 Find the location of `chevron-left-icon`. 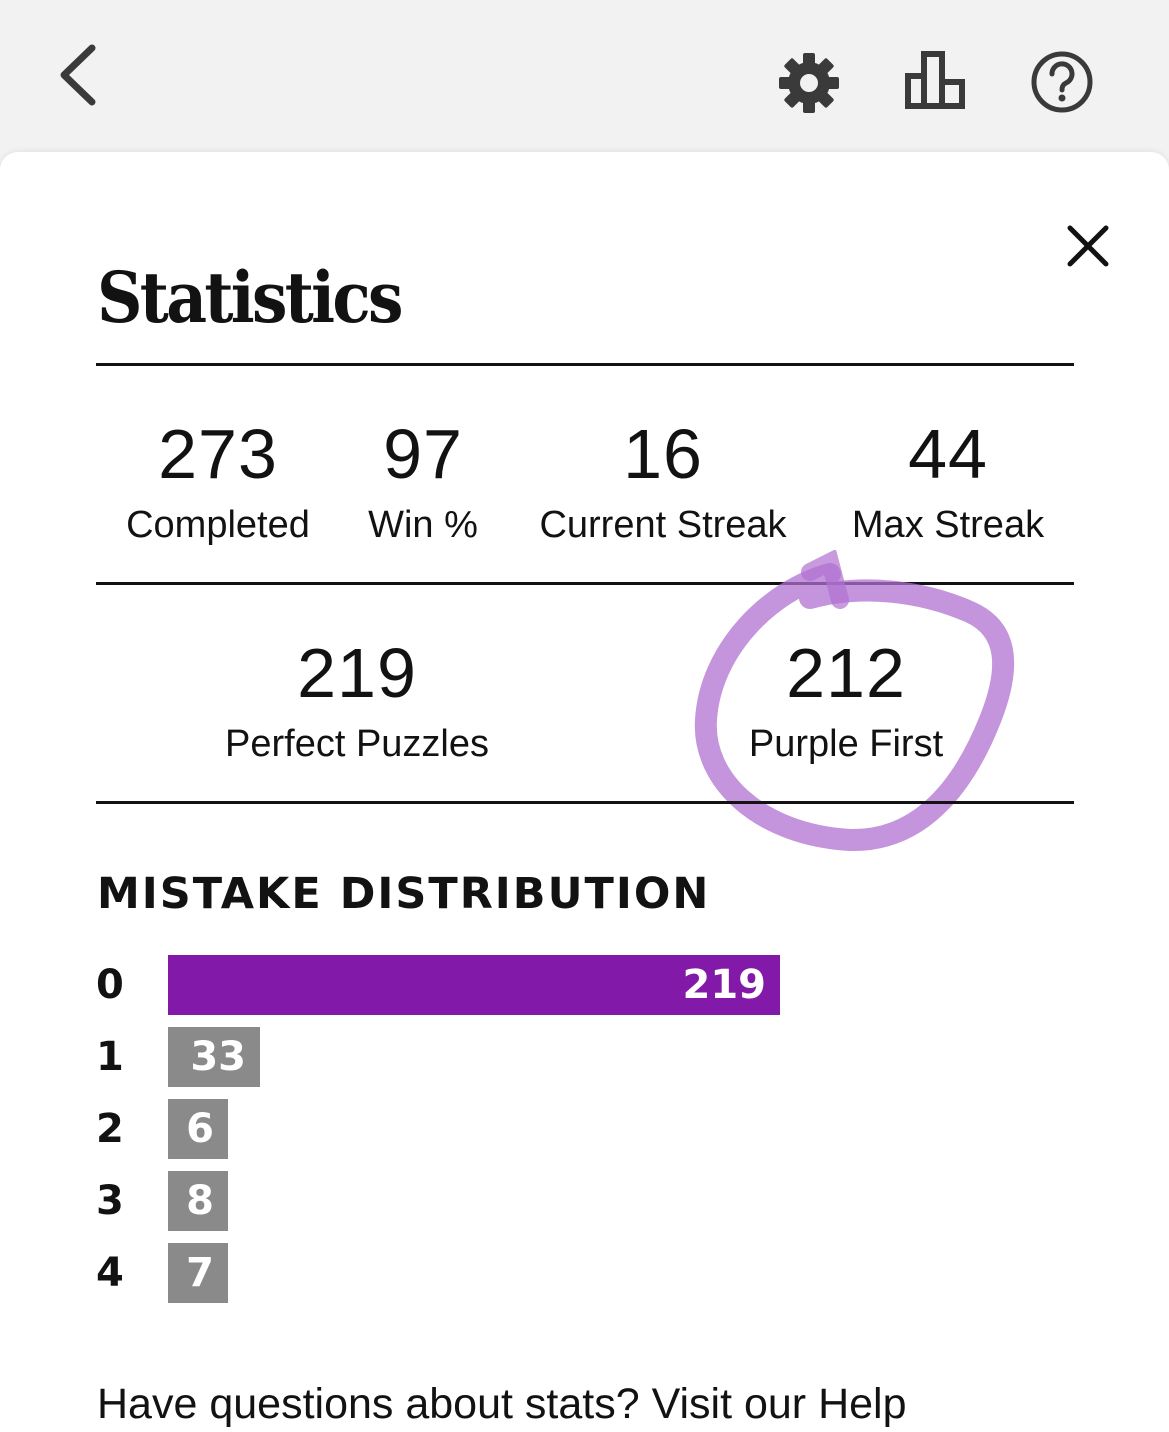

chevron-left-icon is located at coordinates (82, 75).